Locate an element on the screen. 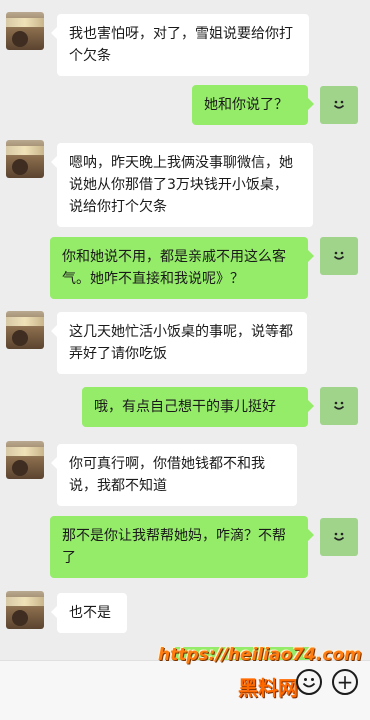 The height and width of the screenshot is (720, 370). message-bubble: 嗯呐，昨天晚上我俩没事聊微信，她说她从你那借了3万块钱开小饭桌，说给你打个欠条 is located at coordinates (182, 185).